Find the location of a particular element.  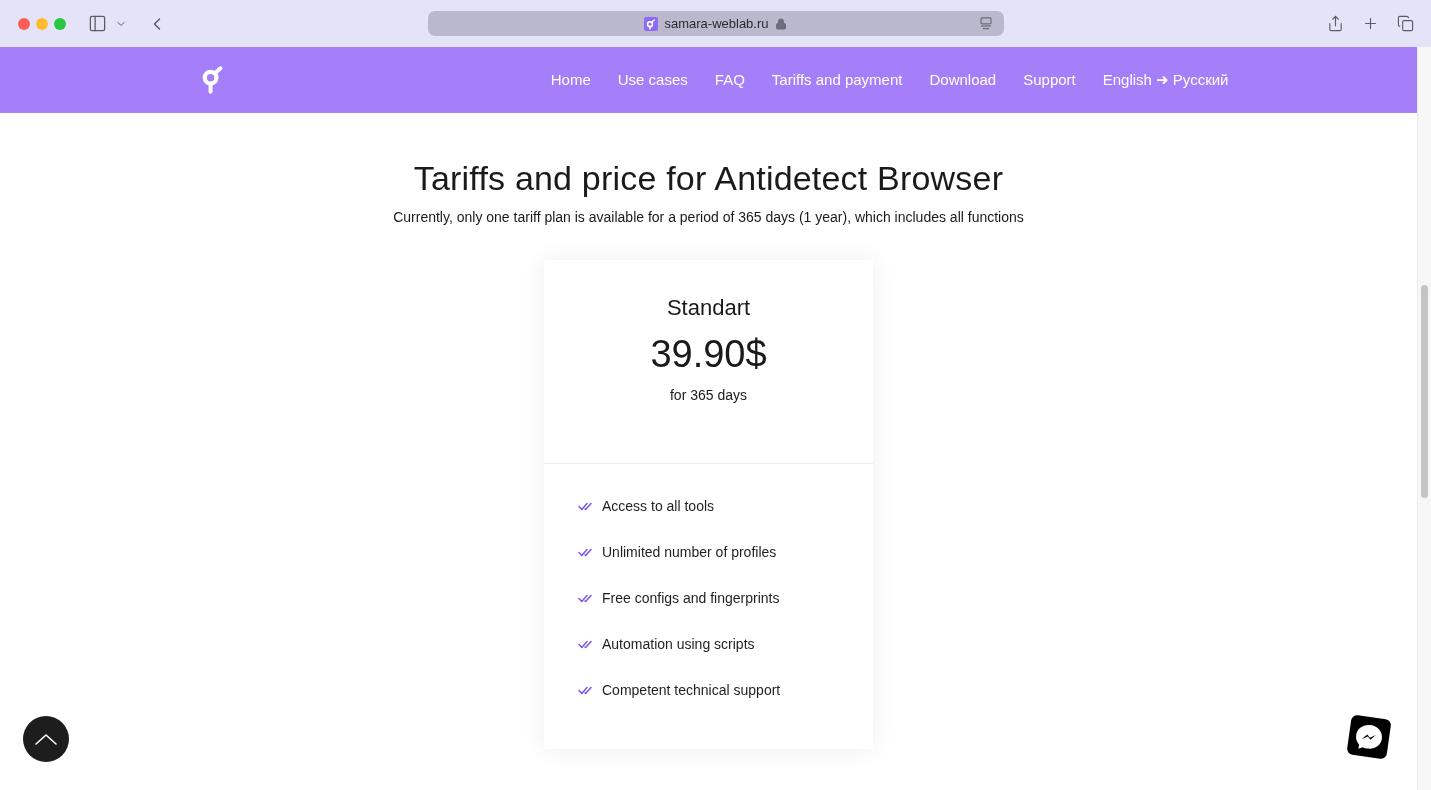

new-tab-icon is located at coordinates (1370, 23).